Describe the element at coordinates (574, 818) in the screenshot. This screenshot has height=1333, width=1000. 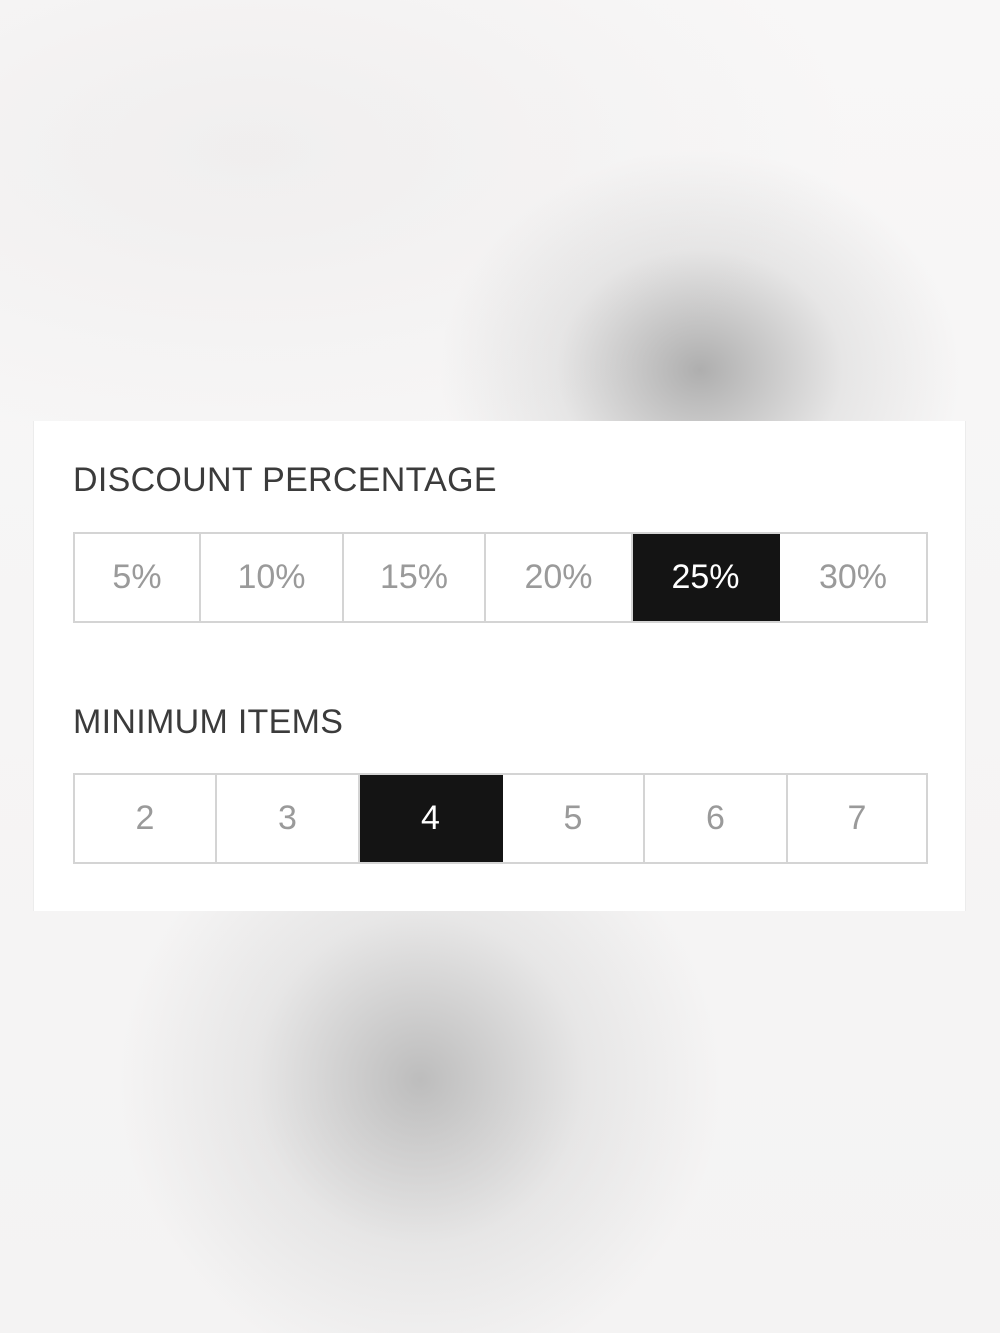
I see `items-option-5: 5` at that location.